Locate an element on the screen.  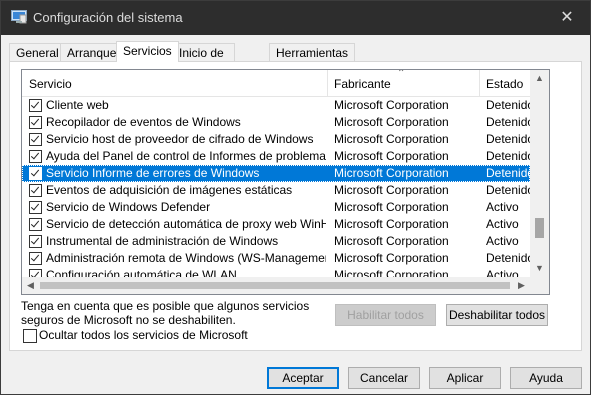
disable-all-button: Deshabilitar todos is located at coordinates (497, 315).